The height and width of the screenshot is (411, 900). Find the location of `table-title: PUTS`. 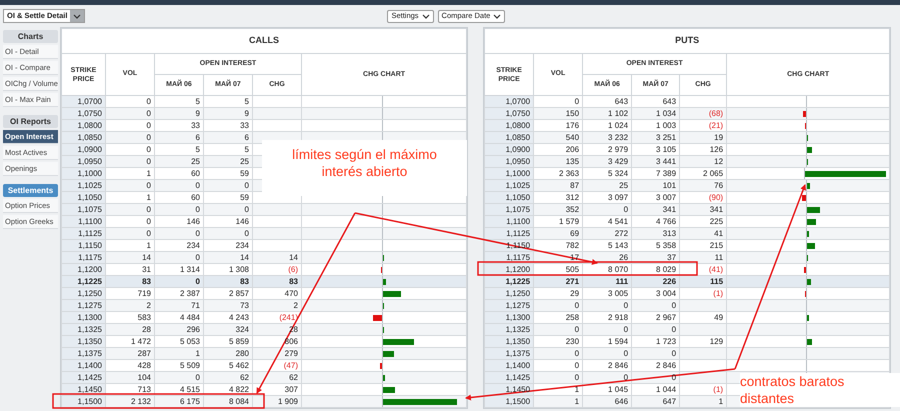

table-title: PUTS is located at coordinates (687, 41).